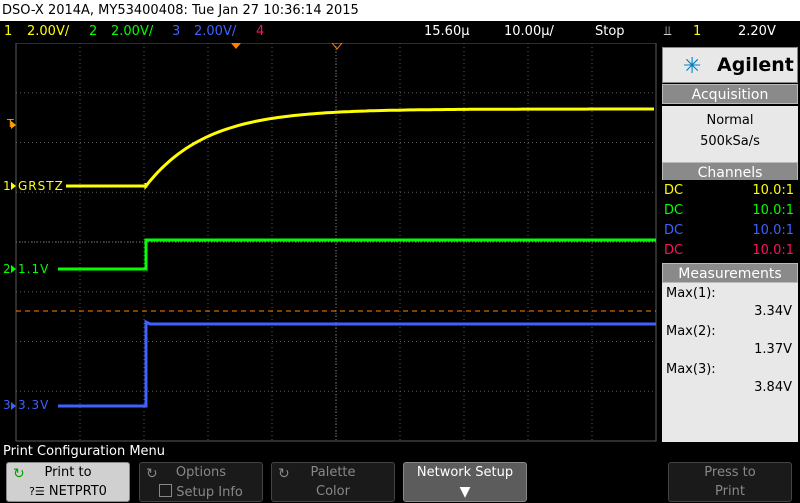  What do you see at coordinates (729, 190) in the screenshot?
I see `channel-row-1: DC 10.0:1` at bounding box center [729, 190].